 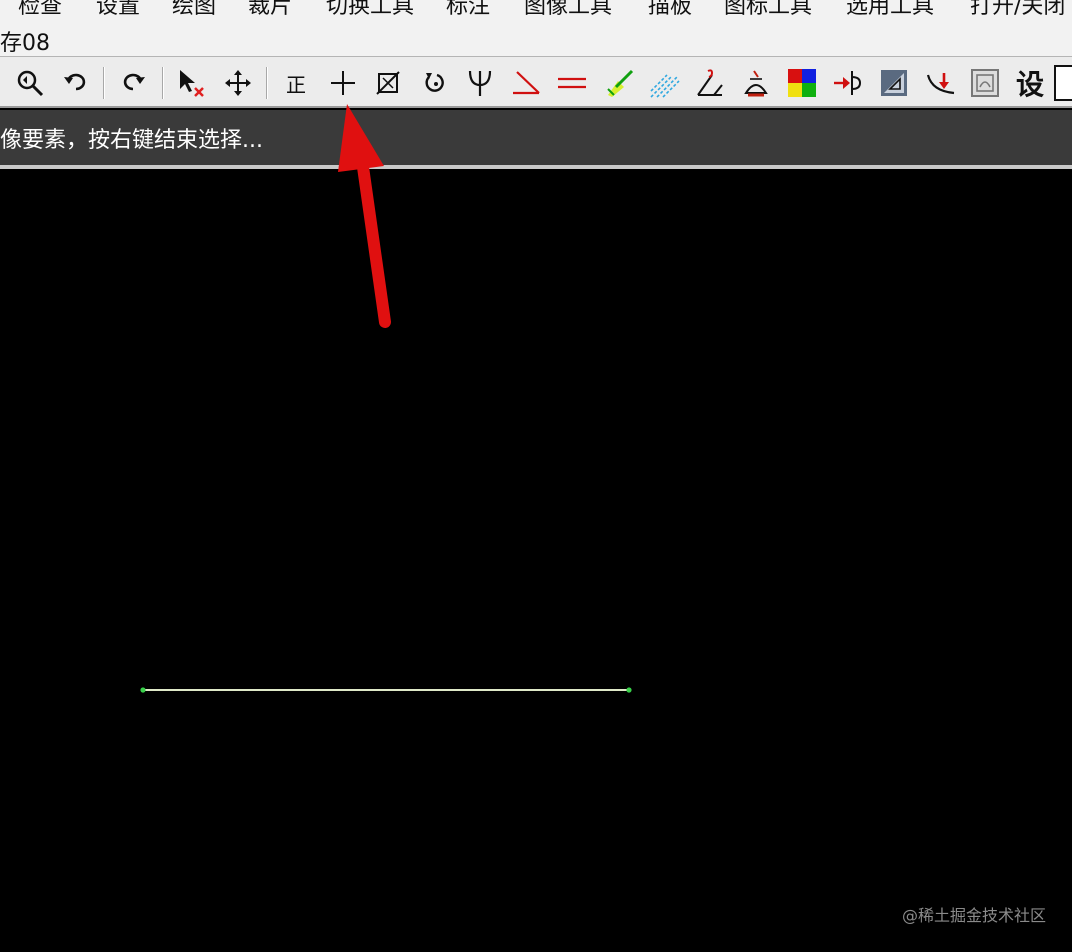 What do you see at coordinates (802, 83) in the screenshot?
I see `color-palette-icon` at bounding box center [802, 83].